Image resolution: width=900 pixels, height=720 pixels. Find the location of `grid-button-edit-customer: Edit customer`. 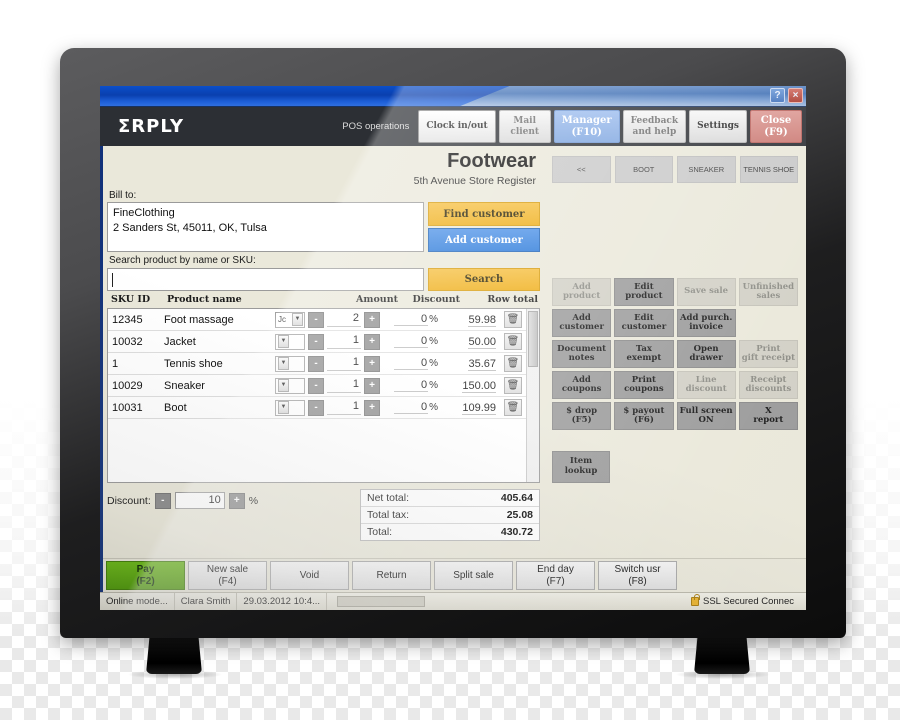

grid-button-edit-customer: Edit customer is located at coordinates (644, 323).